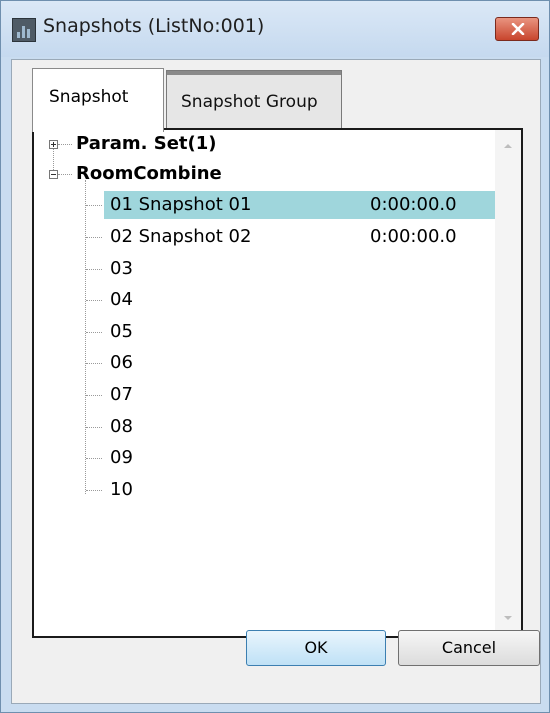 The image size is (550, 713). Describe the element at coordinates (89, 97) in the screenshot. I see `tab-label: Snapshot` at that location.